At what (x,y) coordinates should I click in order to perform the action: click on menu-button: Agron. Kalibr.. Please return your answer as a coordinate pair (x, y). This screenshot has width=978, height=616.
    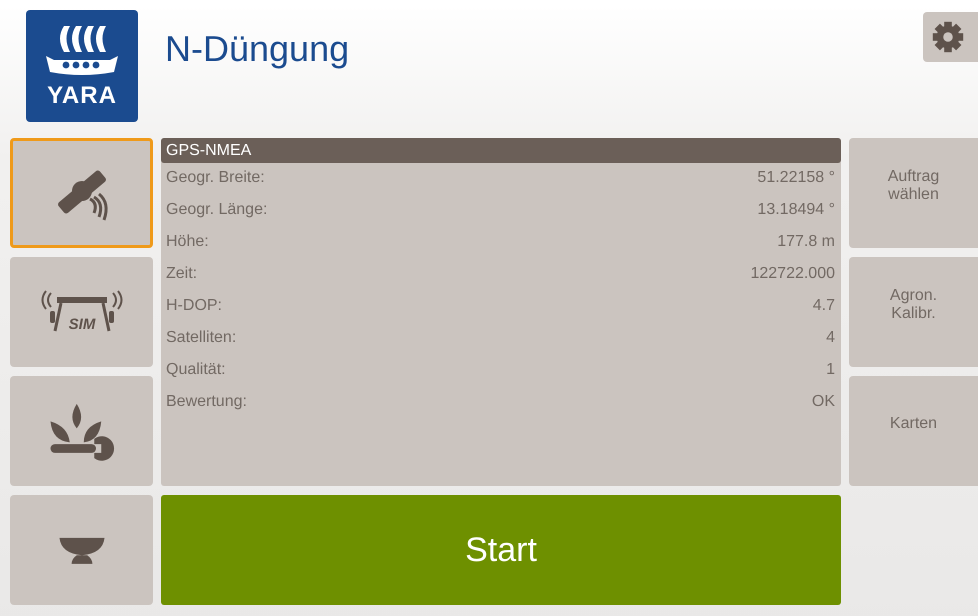
    Looking at the image, I should click on (913, 312).